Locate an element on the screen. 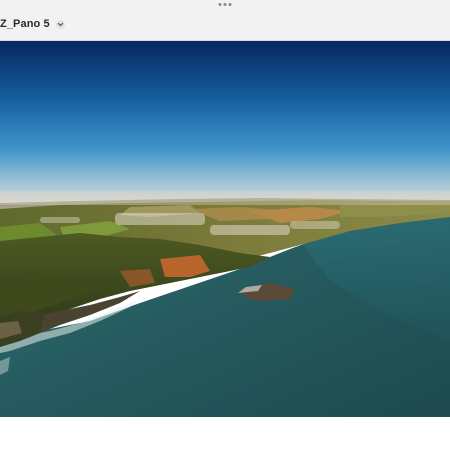 The height and width of the screenshot is (450, 450). title-bar: Z_Pano 5 is located at coordinates (225, 20).